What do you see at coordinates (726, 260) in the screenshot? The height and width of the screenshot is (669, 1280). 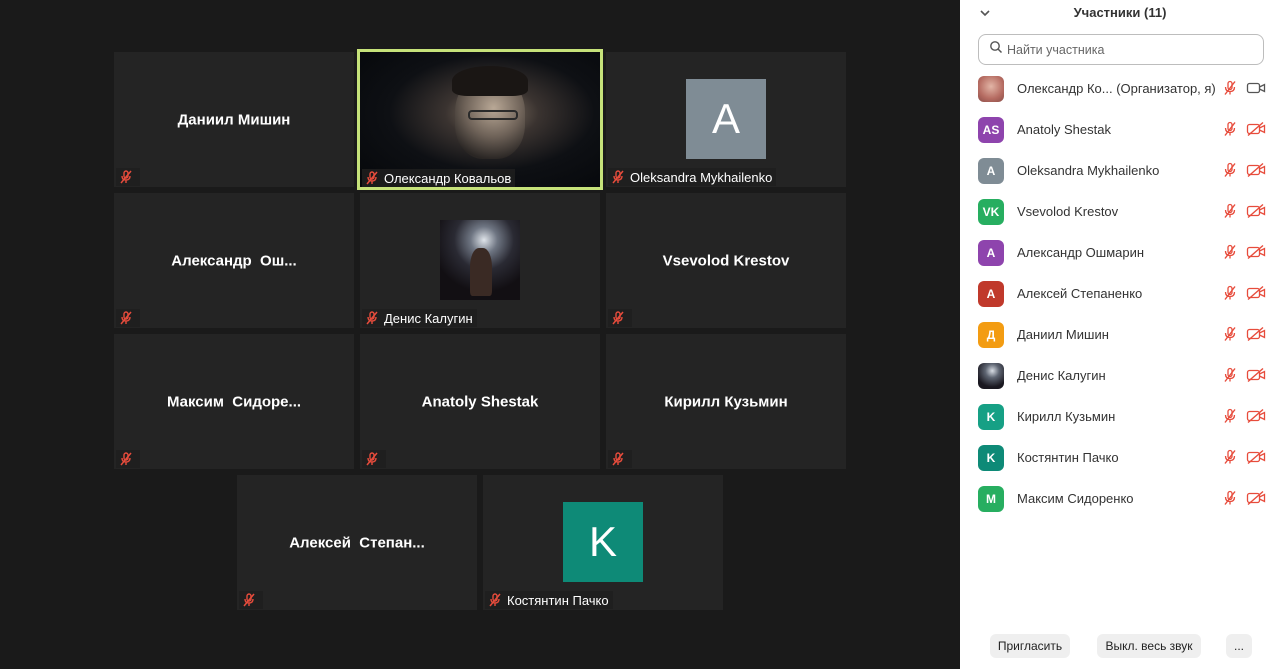 I see `video-tile-vsevolod: Vsevolod Krestov` at bounding box center [726, 260].